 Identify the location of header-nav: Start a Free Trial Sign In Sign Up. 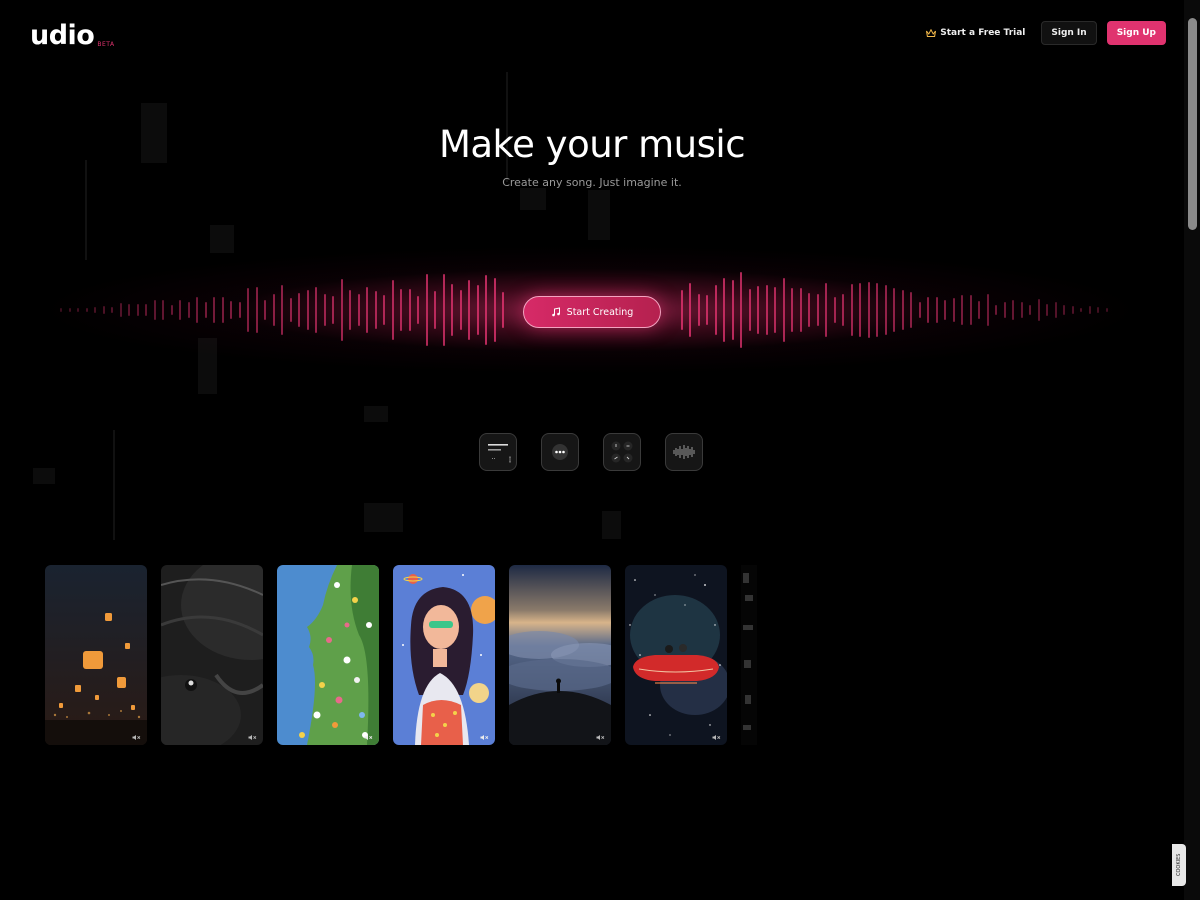
(1043, 33).